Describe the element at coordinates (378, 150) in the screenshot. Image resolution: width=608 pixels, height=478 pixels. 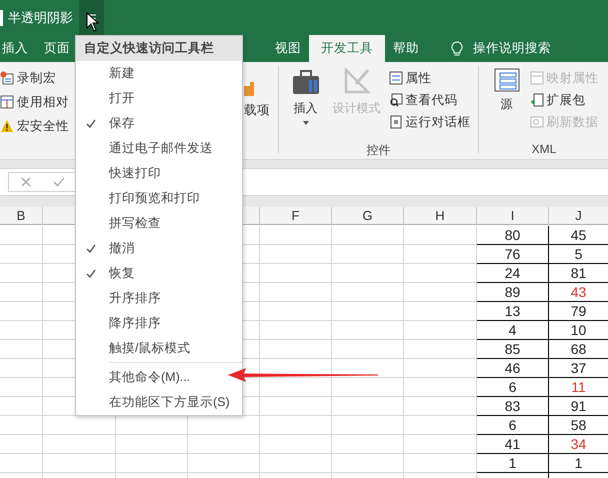
I see `group-label: 控件` at that location.